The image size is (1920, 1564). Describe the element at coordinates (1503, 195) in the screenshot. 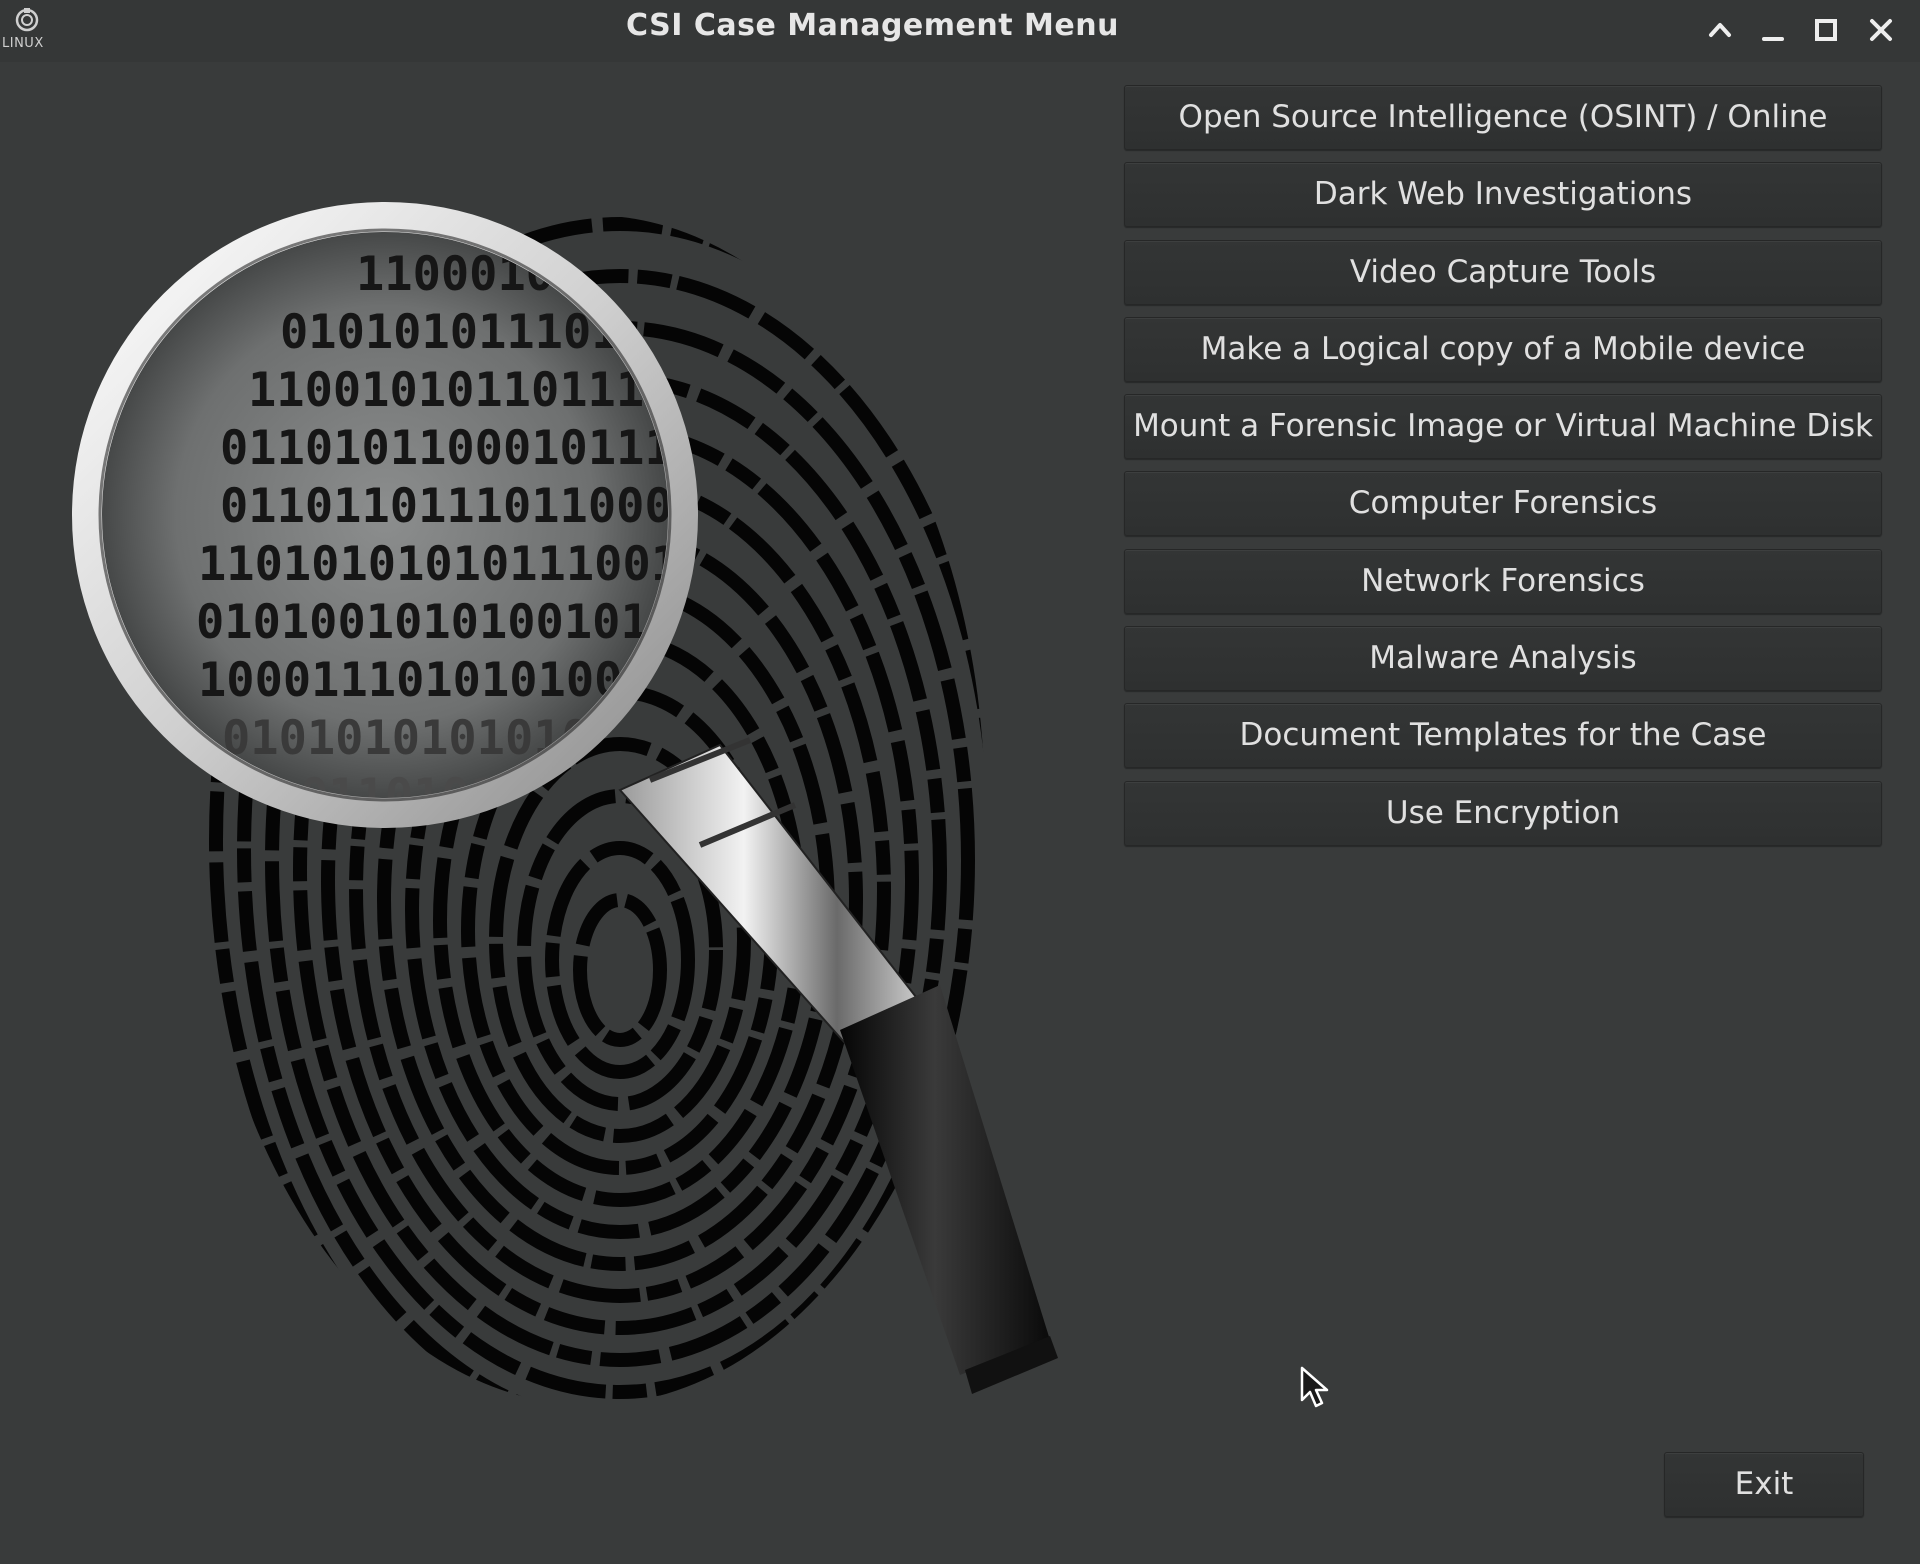

I see `dark-web-button: Dark Web Investigations` at that location.